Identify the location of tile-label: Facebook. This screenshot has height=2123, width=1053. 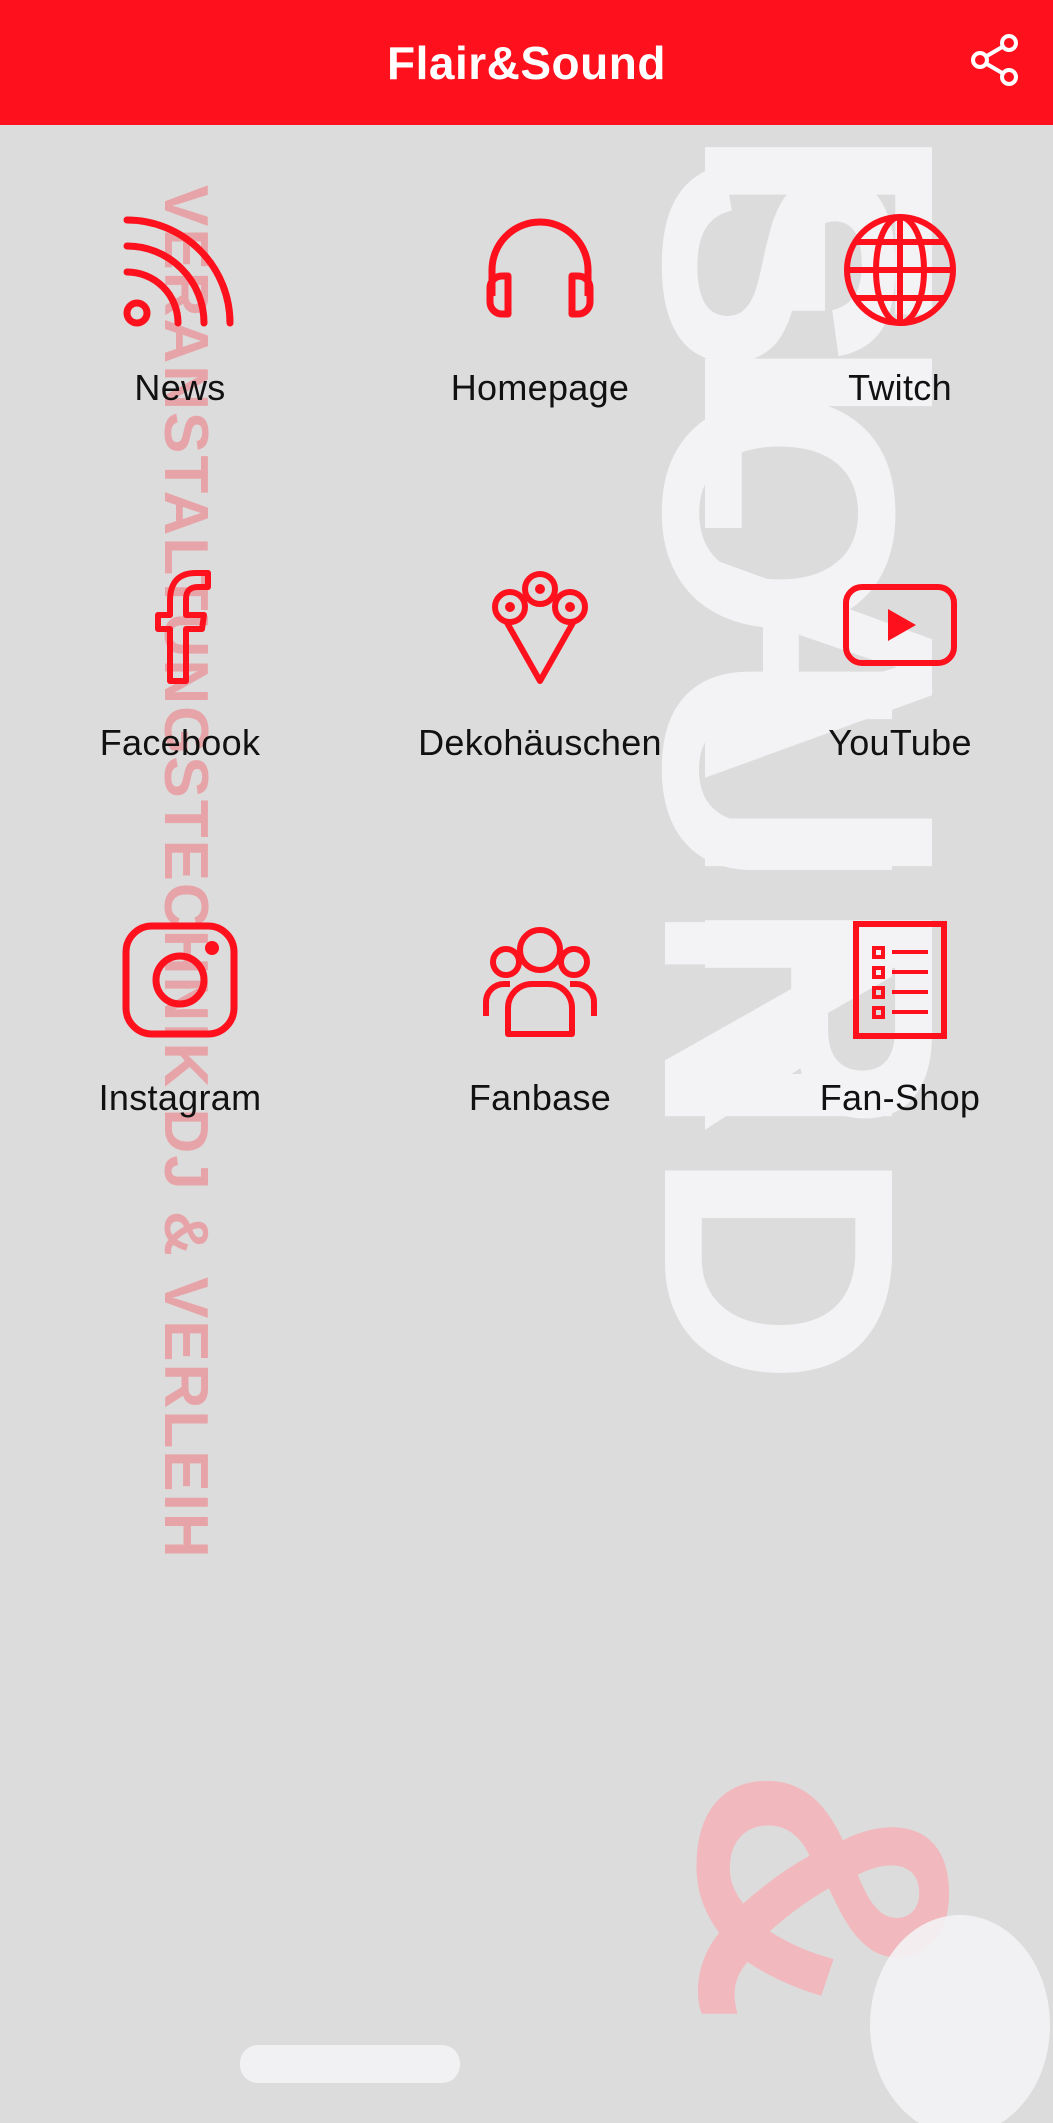
(180, 742).